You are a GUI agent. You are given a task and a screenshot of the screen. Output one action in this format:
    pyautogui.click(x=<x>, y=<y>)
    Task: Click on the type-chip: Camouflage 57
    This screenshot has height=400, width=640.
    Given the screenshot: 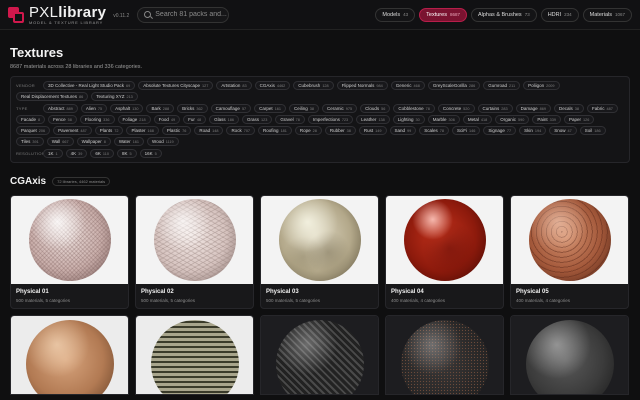 What is the action you would take?
    pyautogui.click(x=231, y=108)
    